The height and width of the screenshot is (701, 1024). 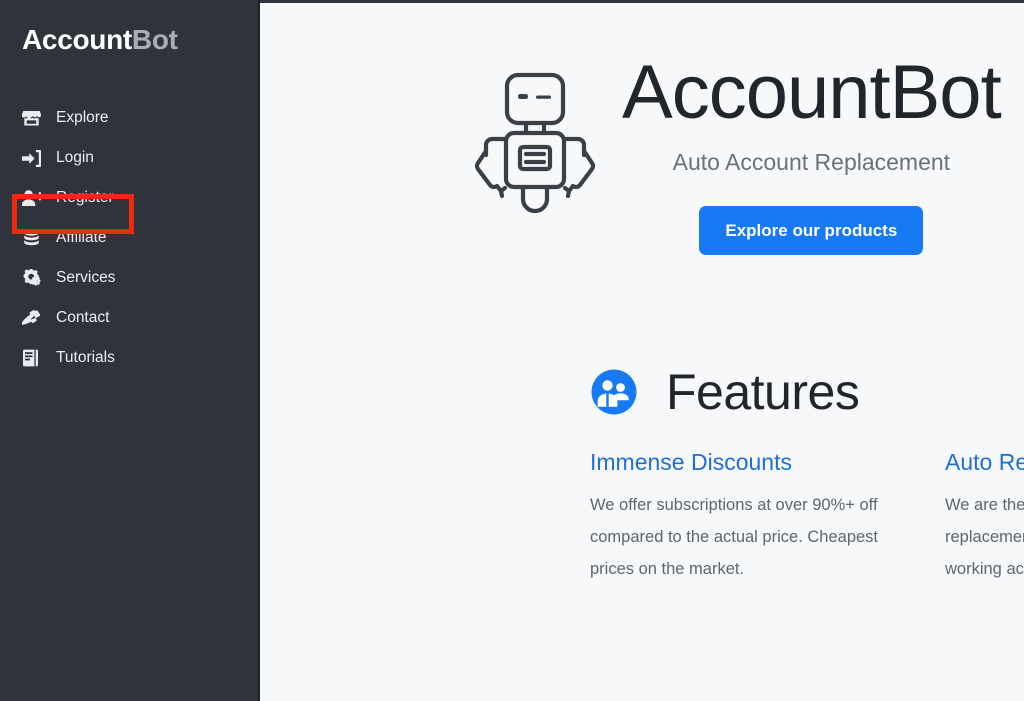 What do you see at coordinates (614, 392) in the screenshot?
I see `users-group-icon` at bounding box center [614, 392].